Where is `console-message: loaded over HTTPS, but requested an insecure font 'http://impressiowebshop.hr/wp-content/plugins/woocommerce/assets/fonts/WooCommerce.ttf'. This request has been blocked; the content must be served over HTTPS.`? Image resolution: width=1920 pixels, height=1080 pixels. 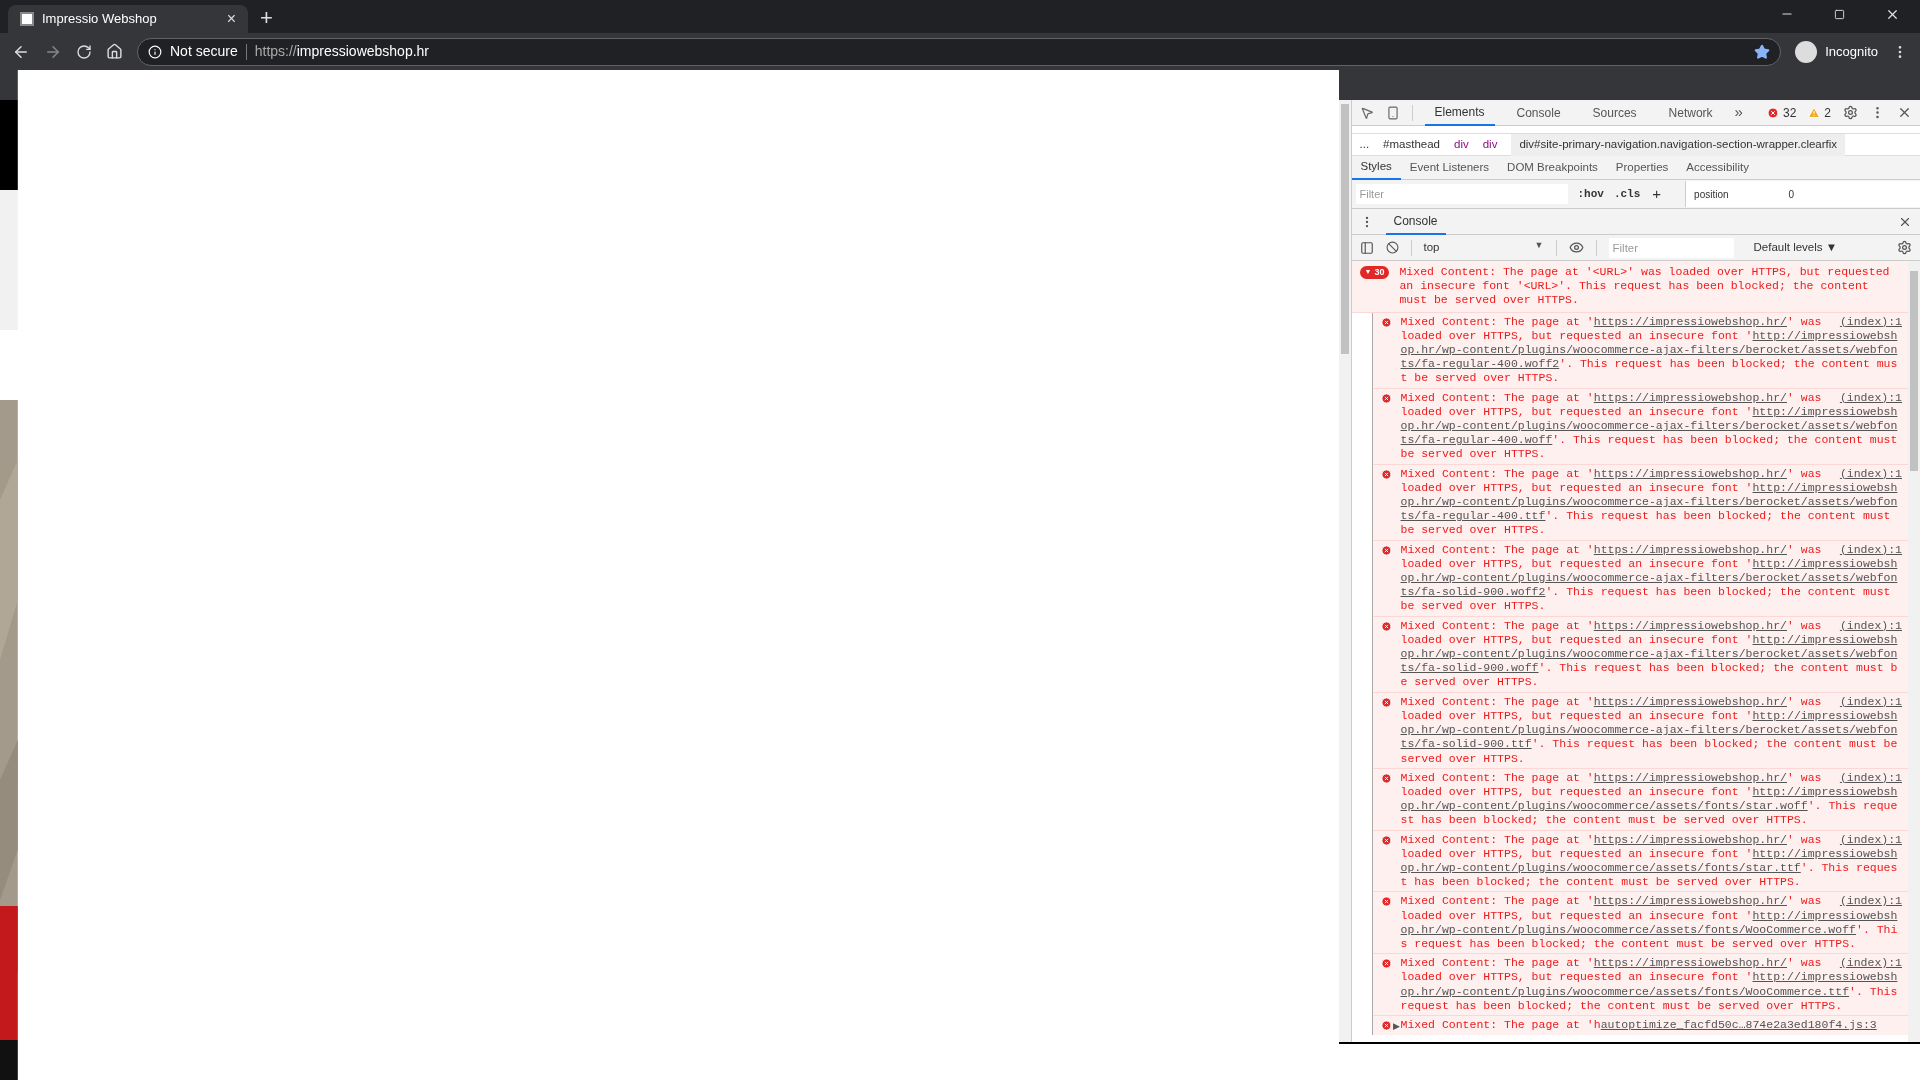 console-message: loaded over HTTPS, but requested an insecure font 'http://impressiowebshop.hr/wp-content/plugins/woocommerce/assets/fonts/WooCommerce.ttf'. This request has been blocked; the content must be served over HTTPS. is located at coordinates (1649, 991).